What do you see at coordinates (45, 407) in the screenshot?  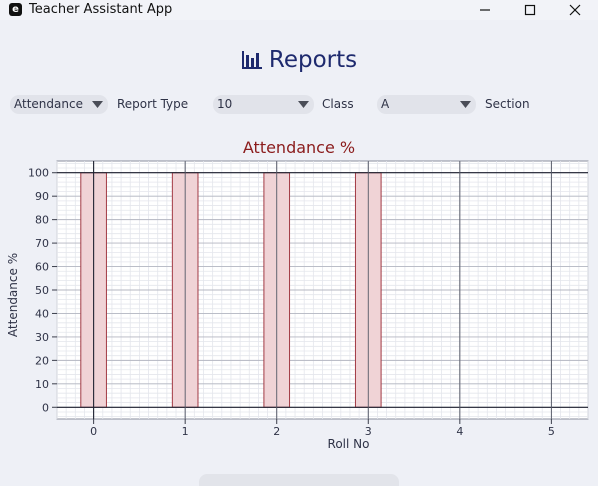 I see `y-tick-label: 0` at bounding box center [45, 407].